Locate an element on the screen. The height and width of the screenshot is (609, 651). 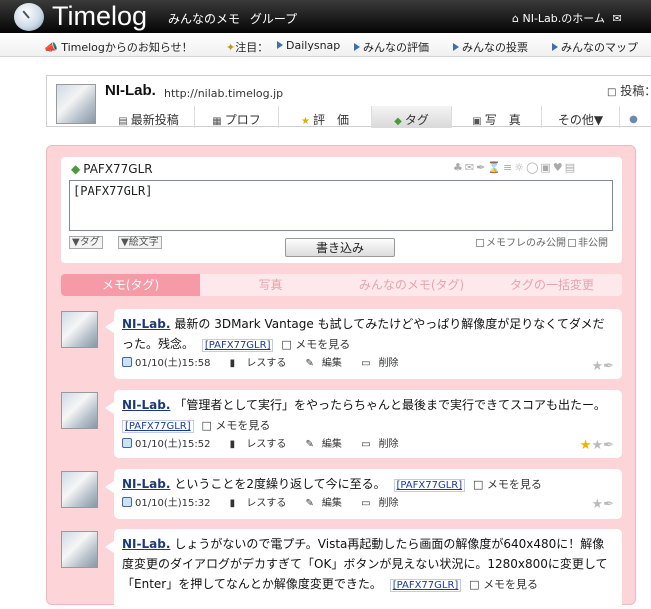
pen-icon: ✒ is located at coordinates (481, 167).